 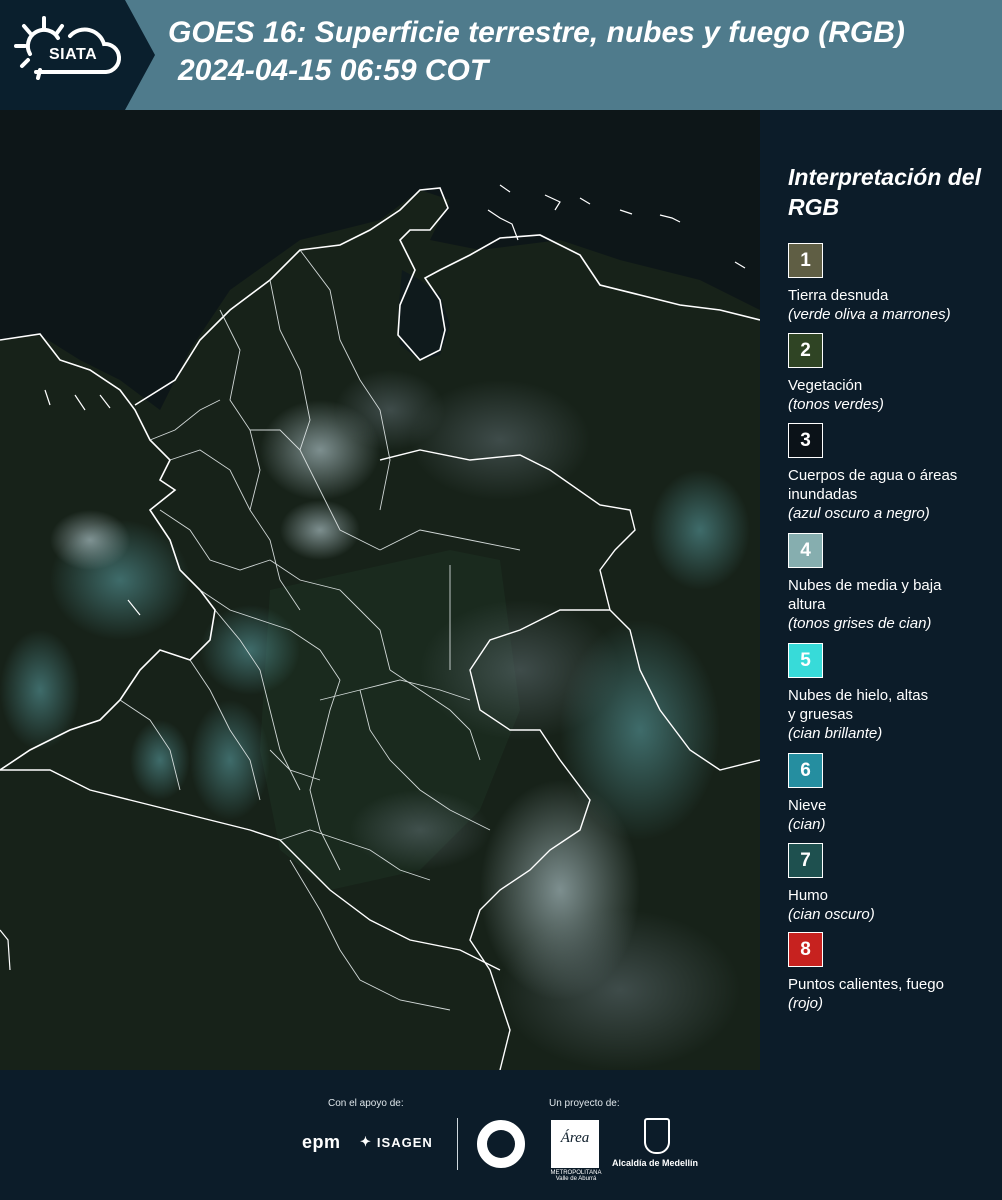 I want to click on legend-swatch-5: 5, so click(x=805, y=660).